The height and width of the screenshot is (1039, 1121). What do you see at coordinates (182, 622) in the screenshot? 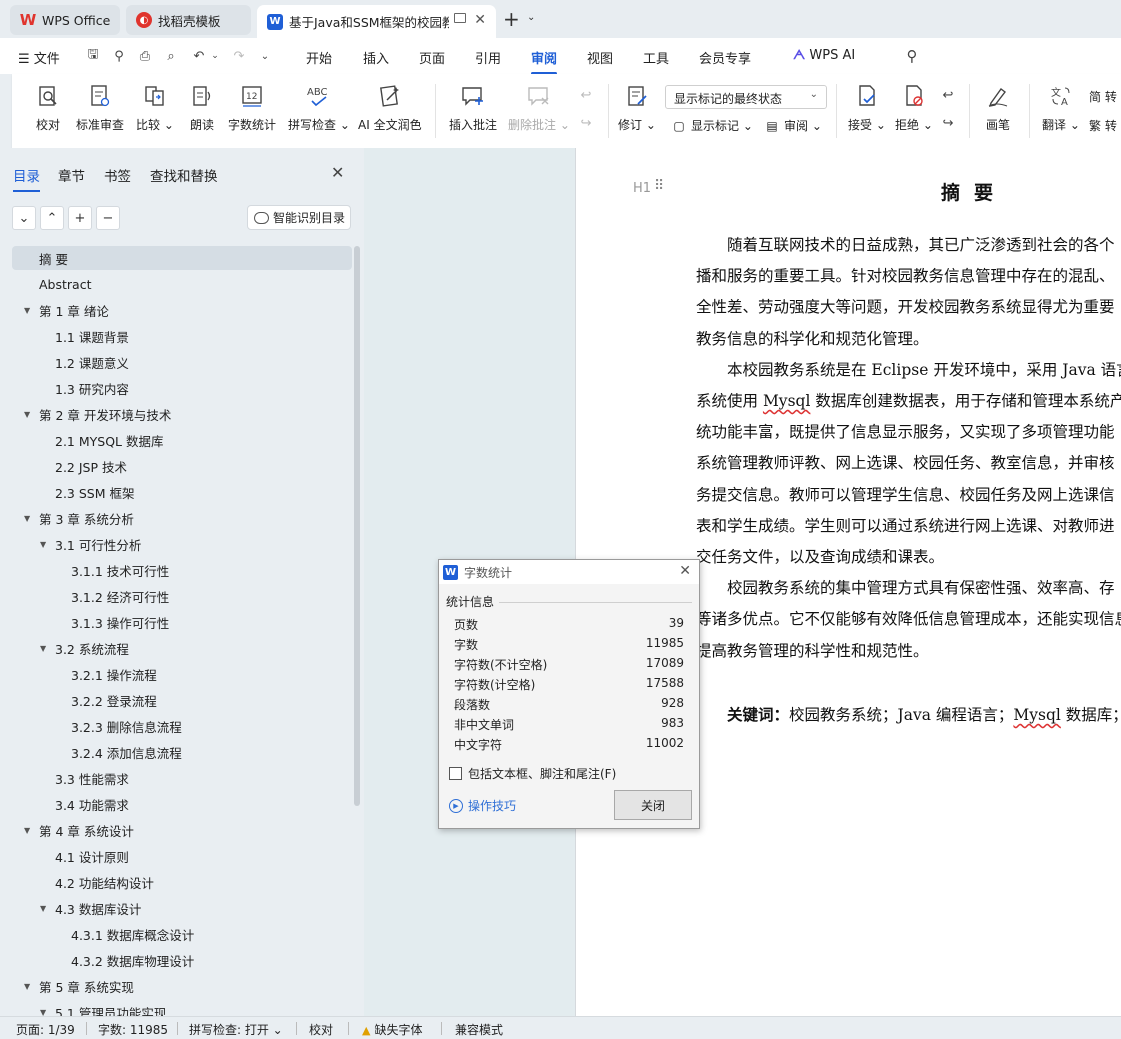
I see `toc-item: 3.1.3 操作可行性` at bounding box center [182, 622].